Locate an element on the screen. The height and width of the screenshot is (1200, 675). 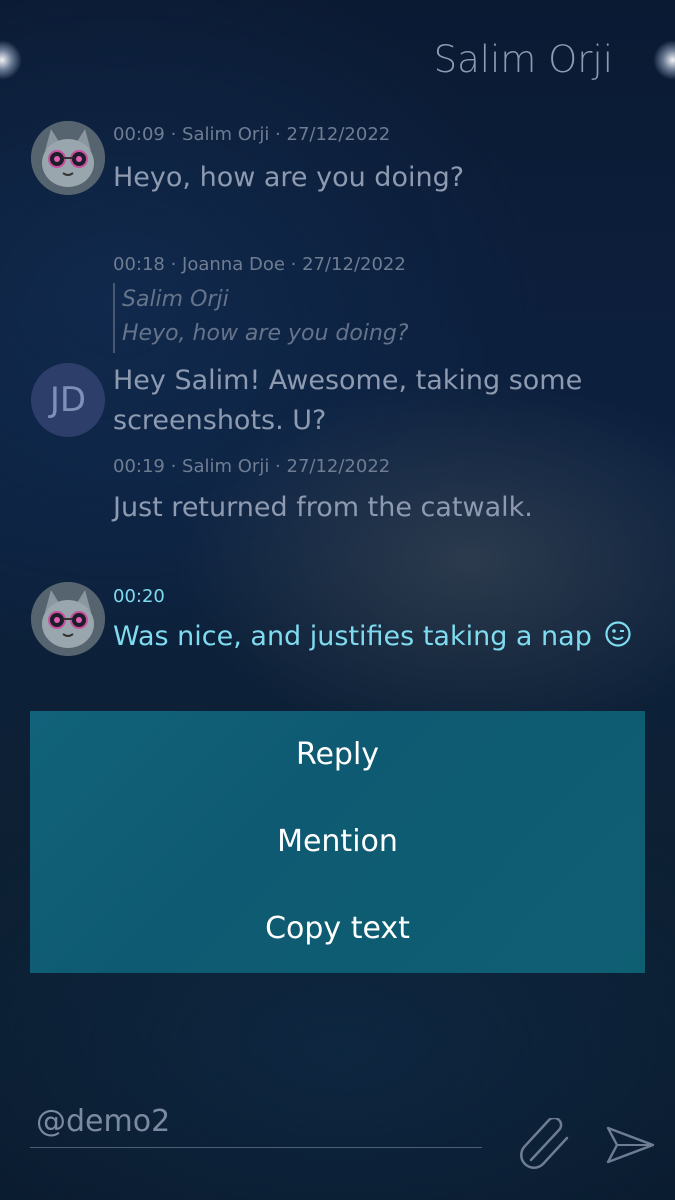
wink-emoji-icon is located at coordinates (618, 634).